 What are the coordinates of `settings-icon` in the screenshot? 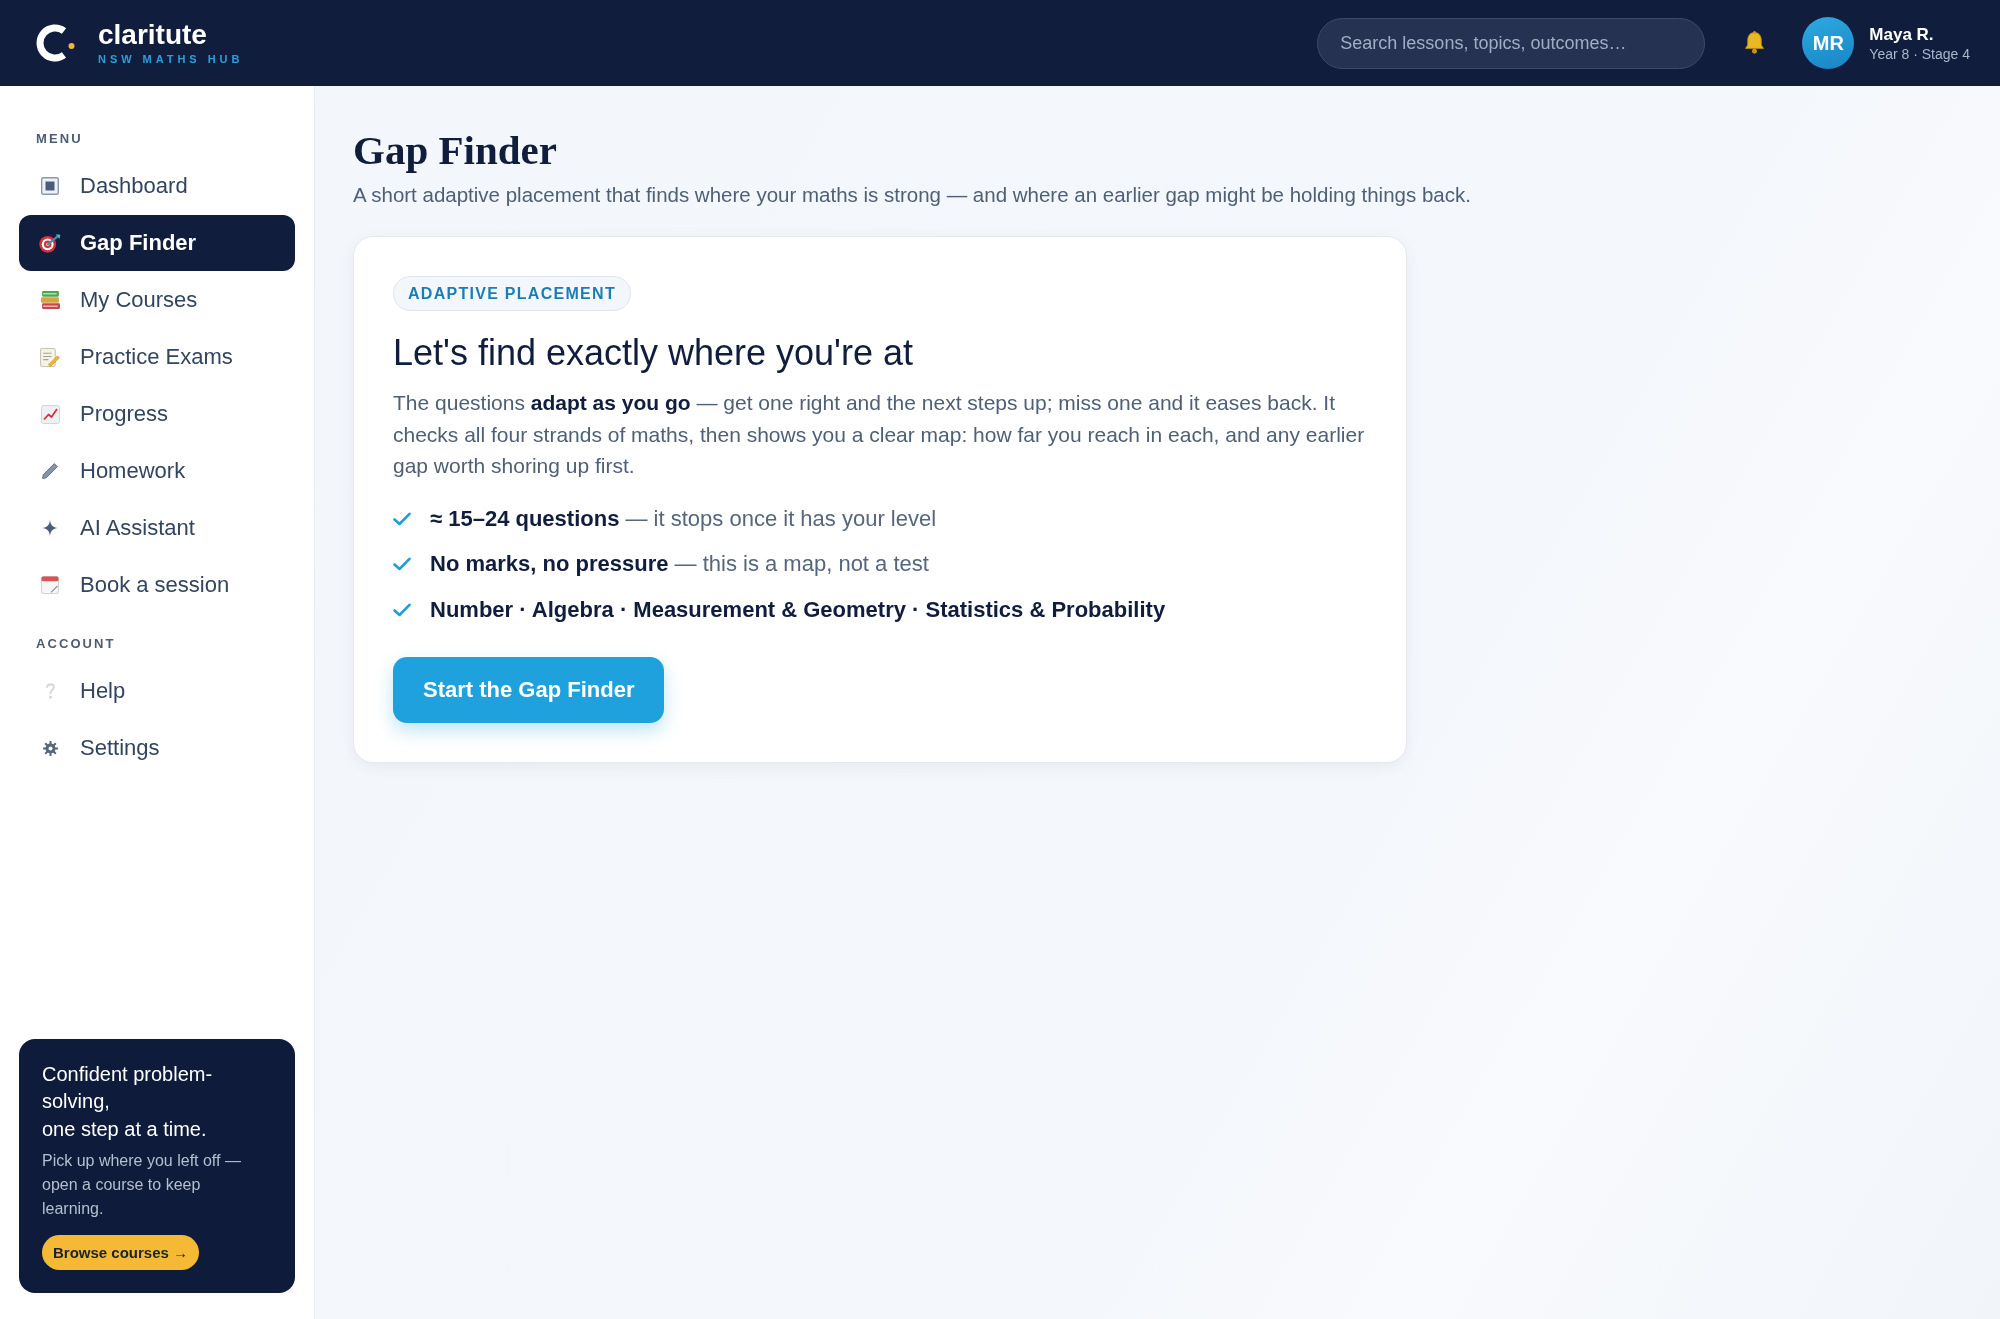 It's located at (50, 748).